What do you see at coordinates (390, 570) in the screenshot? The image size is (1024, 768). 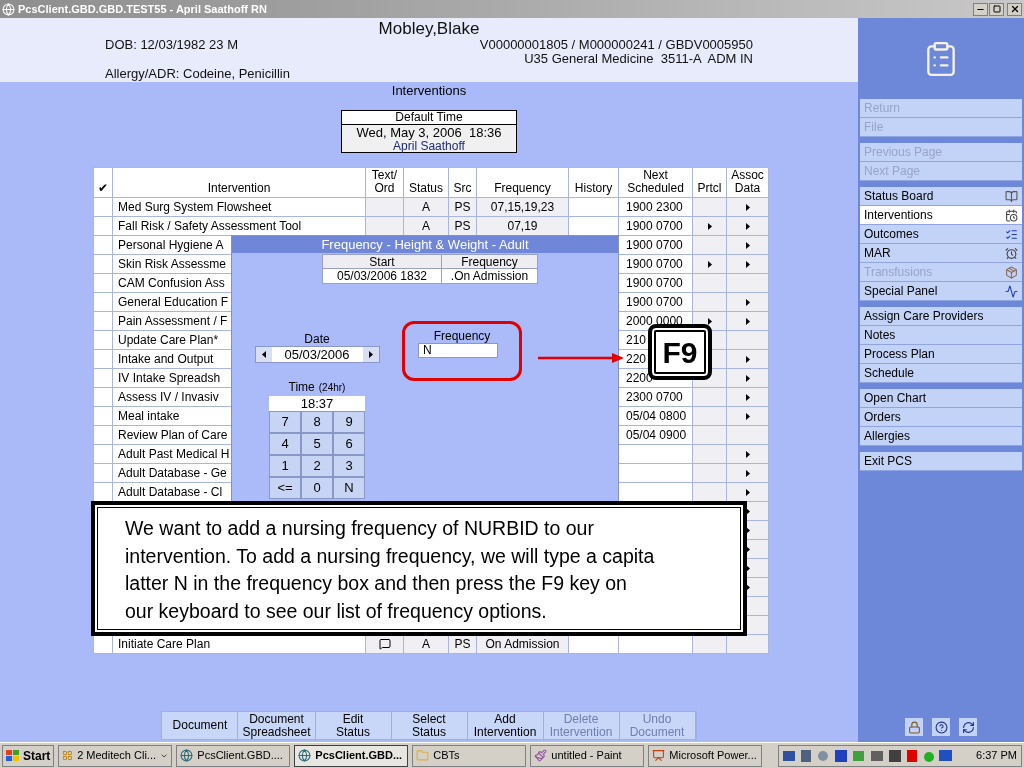 I see `callout-text: We want to add a nursing frequency of NURBID to our intervention. To add a nursing frequency, we will type a capita latter N in the frequency box and then press the F9 key on our keyboard to see our list of frequency options.` at bounding box center [390, 570].